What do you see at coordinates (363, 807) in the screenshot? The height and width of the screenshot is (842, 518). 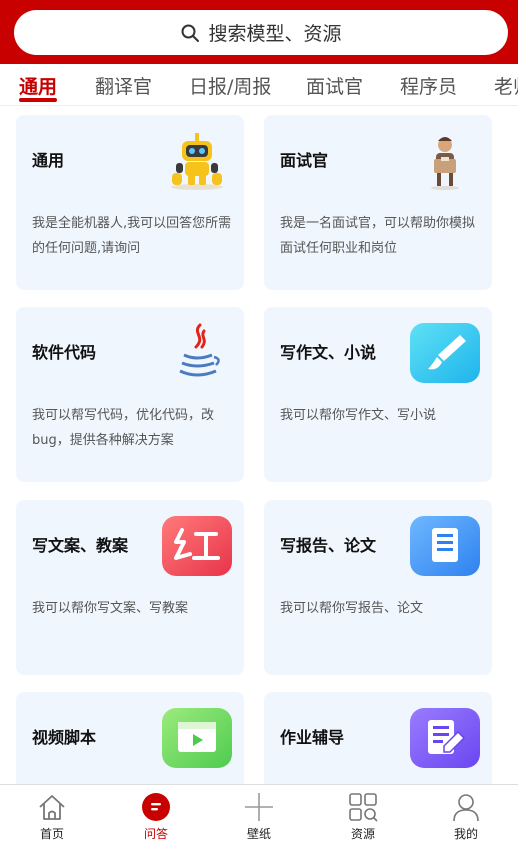 I see `grid-search-icon` at bounding box center [363, 807].